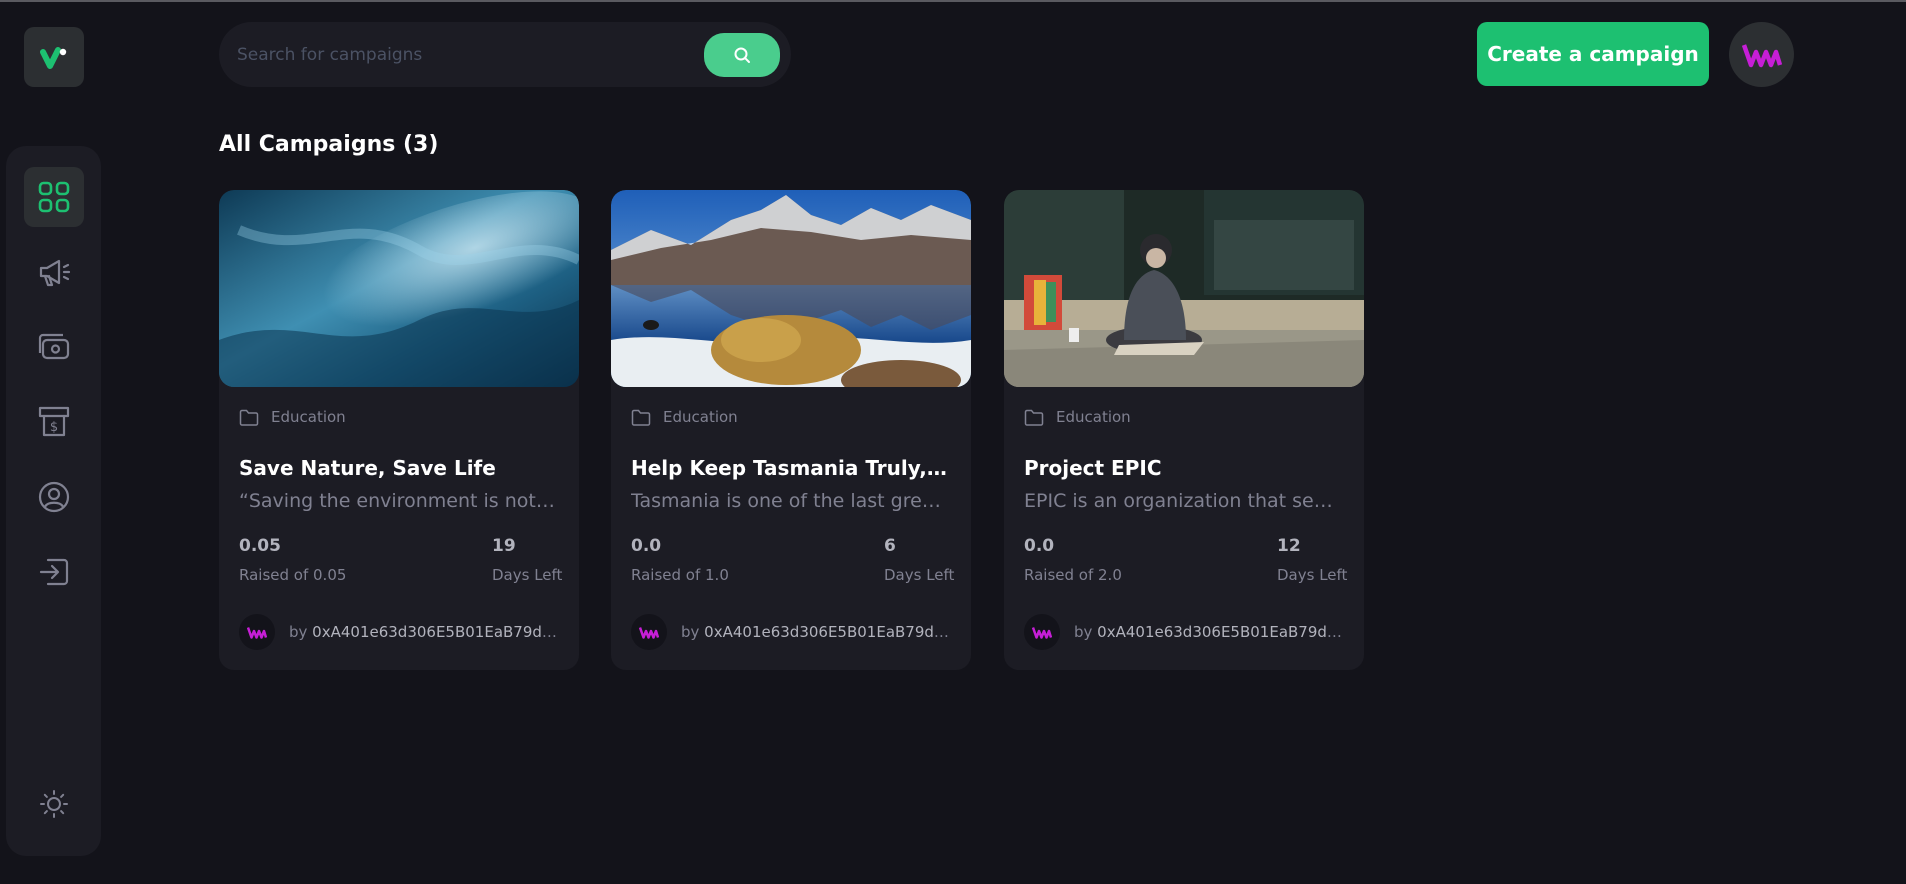  What do you see at coordinates (1093, 468) in the screenshot?
I see `campaign-title: Project EPIC` at bounding box center [1093, 468].